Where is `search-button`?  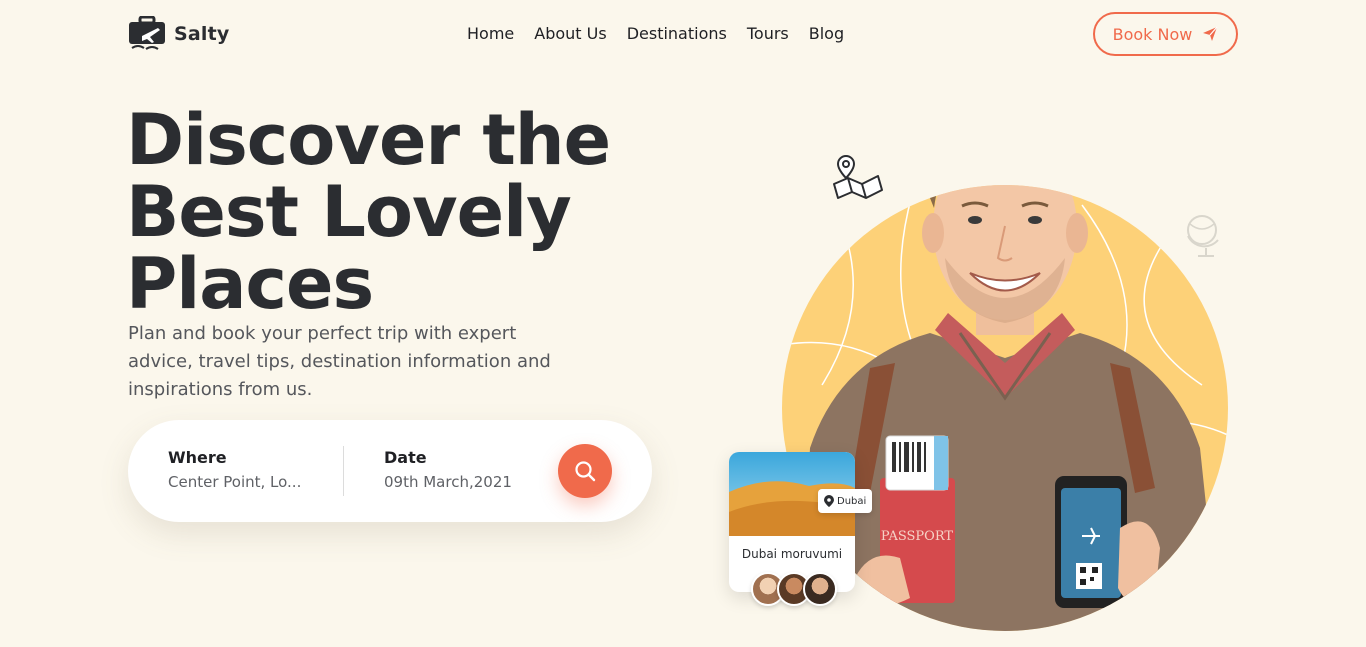 search-button is located at coordinates (585, 471).